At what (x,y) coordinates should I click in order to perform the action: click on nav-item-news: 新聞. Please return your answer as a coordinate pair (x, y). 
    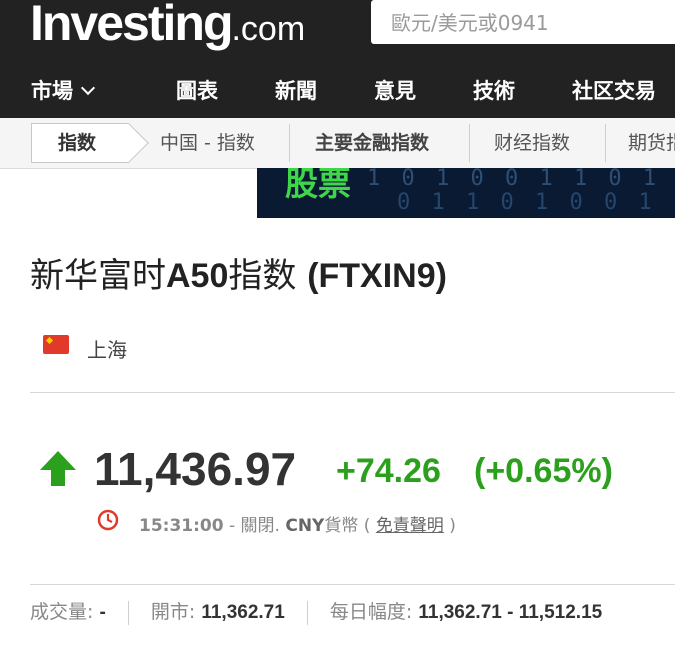
    Looking at the image, I should click on (296, 90).